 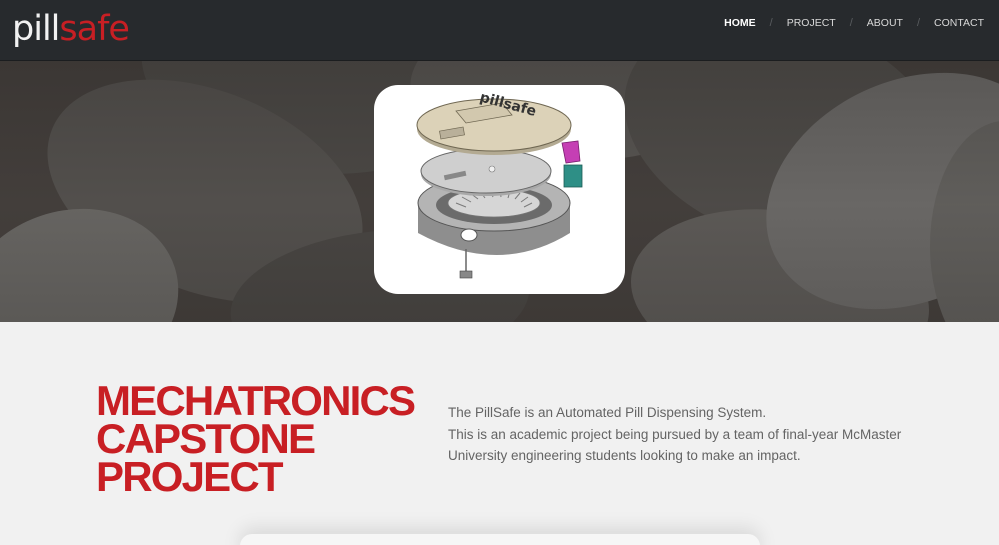 I want to click on next-section-card, so click(x=500, y=539).